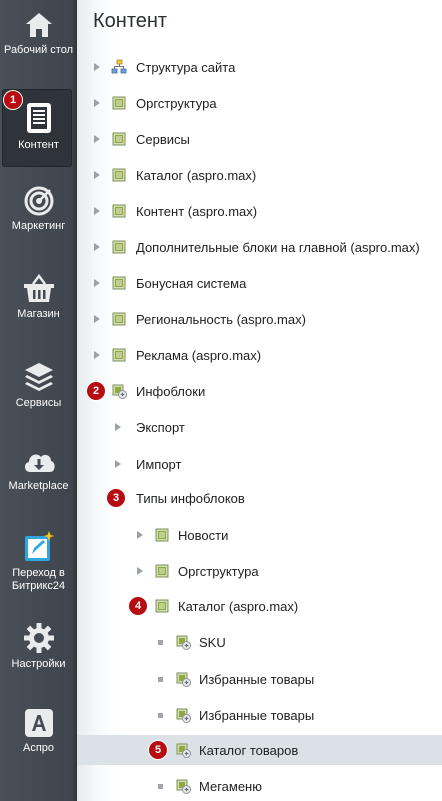  I want to click on tree-item: Каталог (aspro.max), so click(259, 175).